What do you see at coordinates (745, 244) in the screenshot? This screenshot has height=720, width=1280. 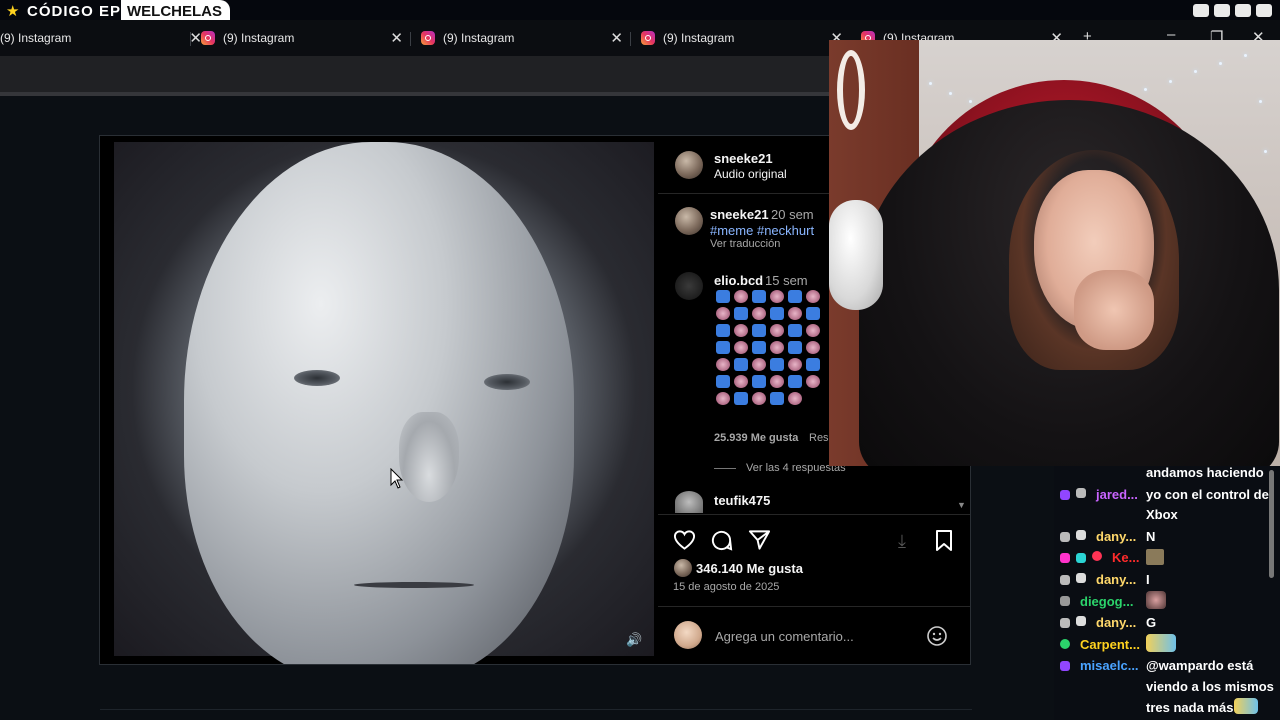 I see `translate-link: Ver traducción` at bounding box center [745, 244].